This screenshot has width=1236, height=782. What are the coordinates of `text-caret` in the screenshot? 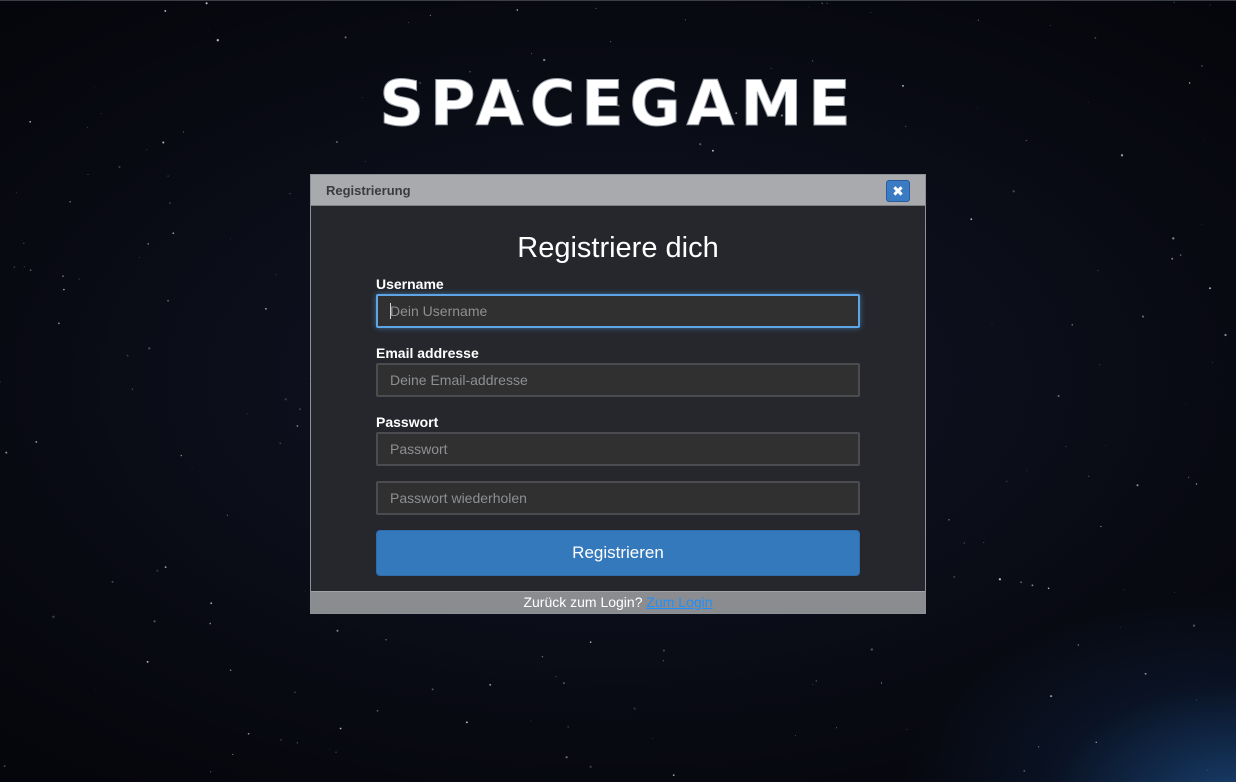 It's located at (390, 311).